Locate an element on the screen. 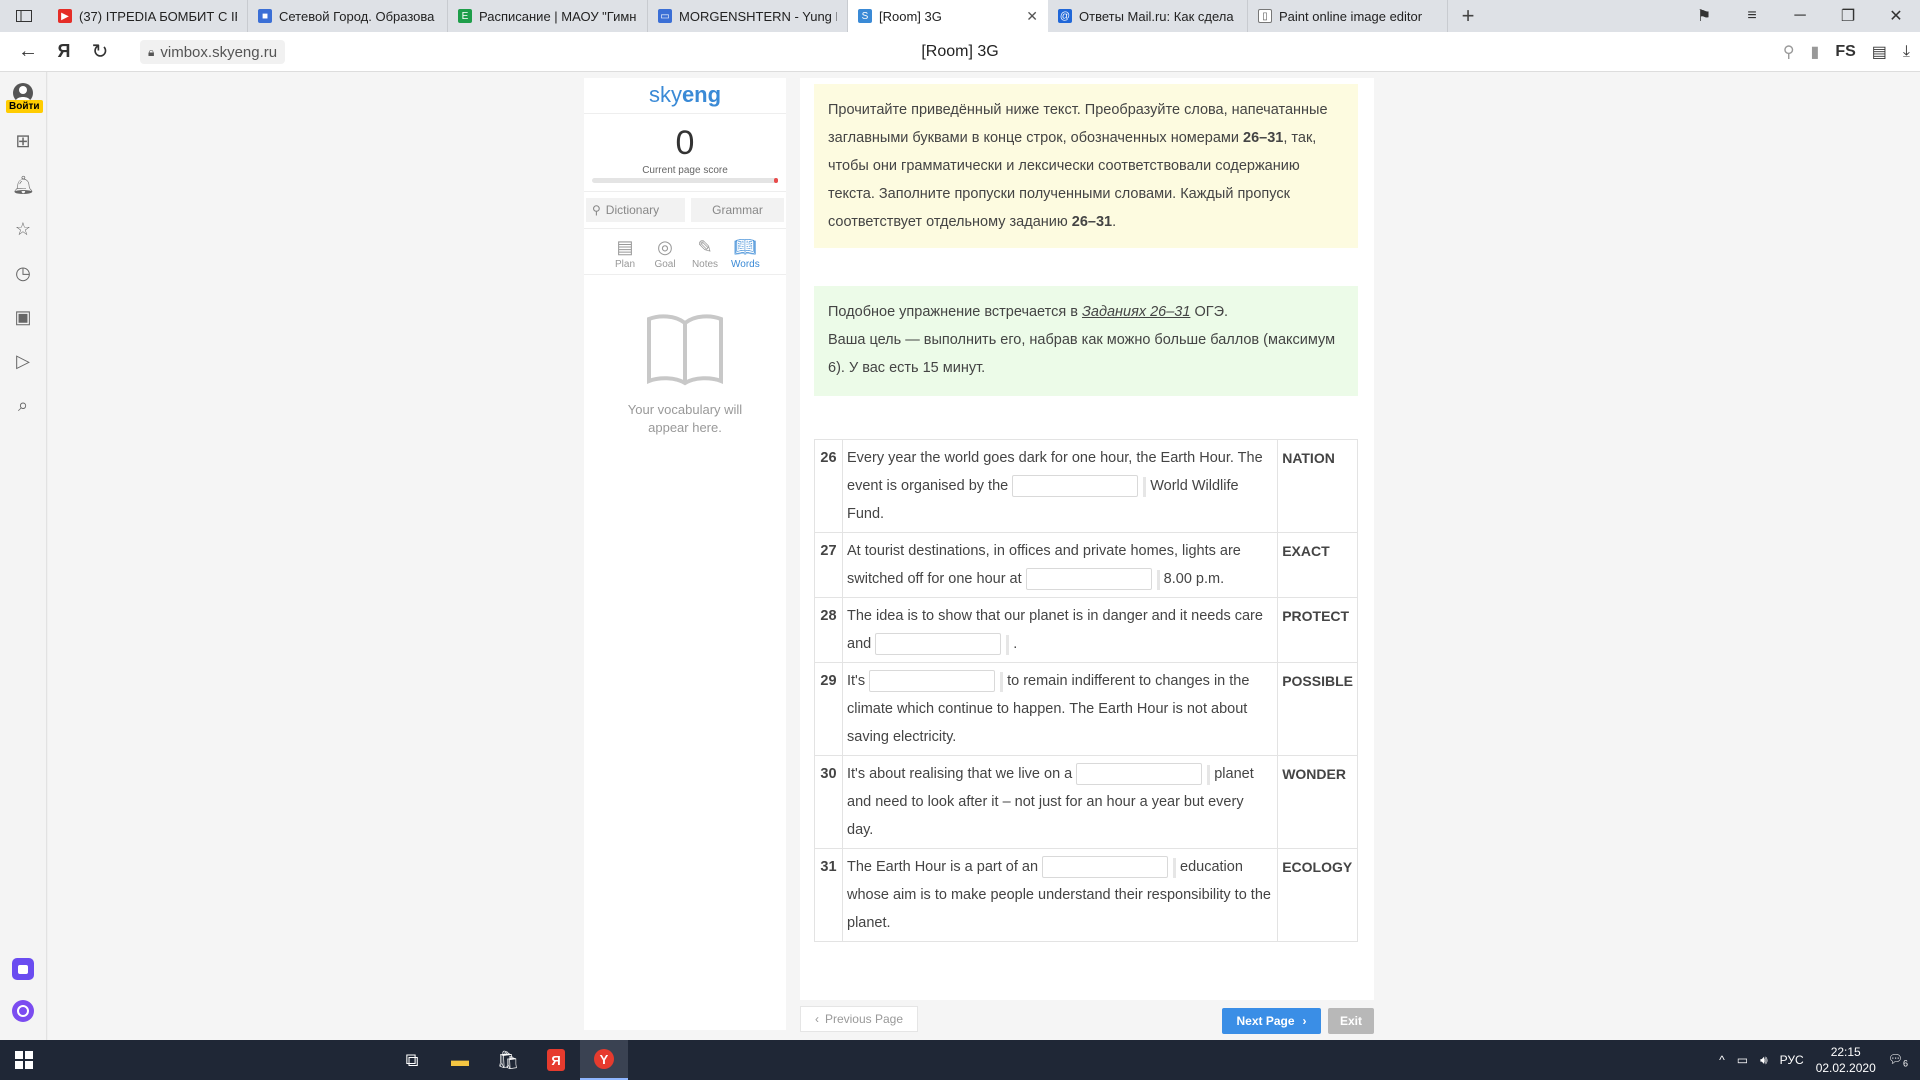  score-box: 0 Current page score is located at coordinates (685, 153).